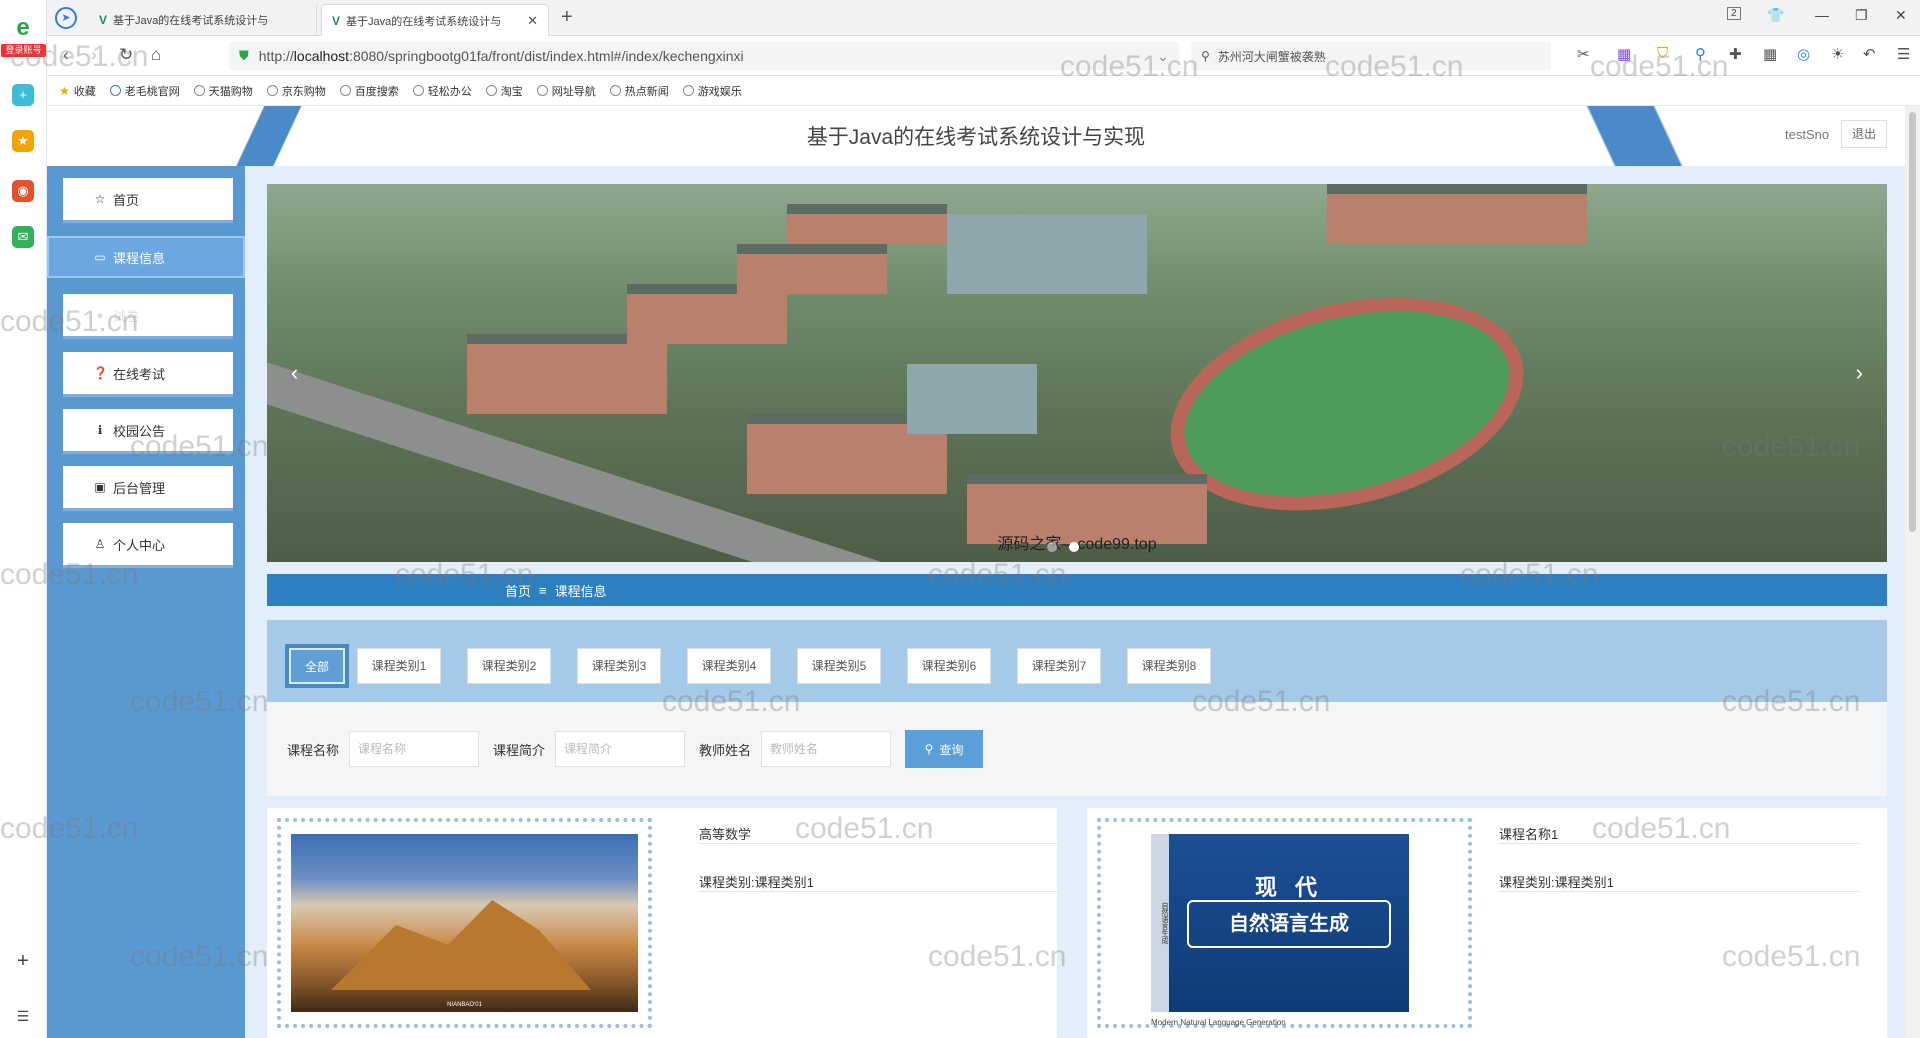  Describe the element at coordinates (712, 91) in the screenshot. I see `bookmark-item: 游戏娱乐` at that location.